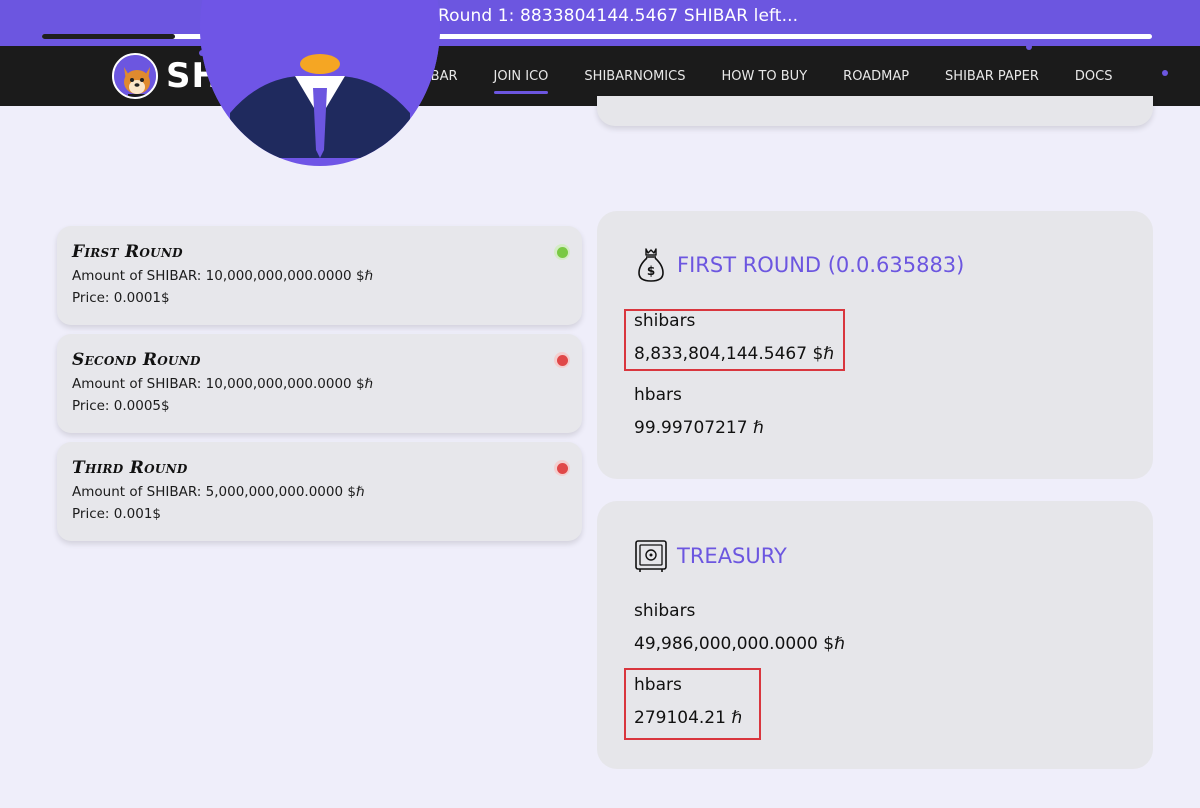 The height and width of the screenshot is (808, 1200). What do you see at coordinates (130, 468) in the screenshot?
I see `round-title: Third Round` at bounding box center [130, 468].